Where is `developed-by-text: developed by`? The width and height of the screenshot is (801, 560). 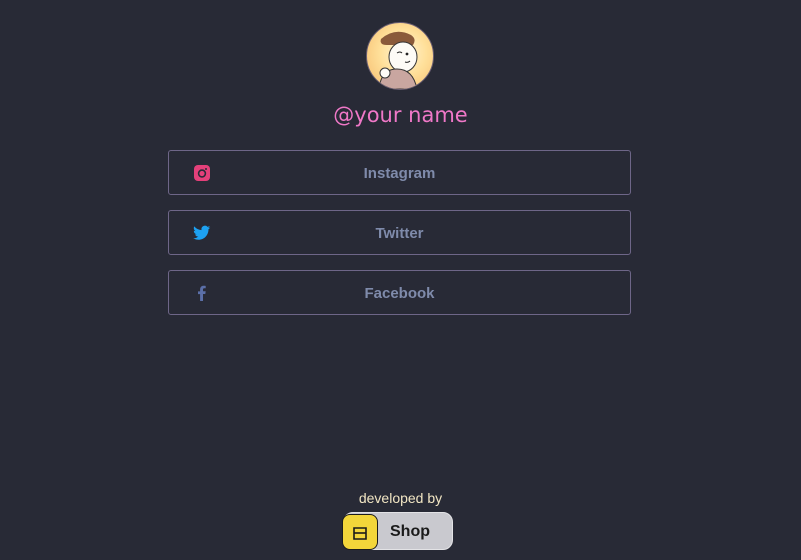
developed-by-text: developed by is located at coordinates (400, 498).